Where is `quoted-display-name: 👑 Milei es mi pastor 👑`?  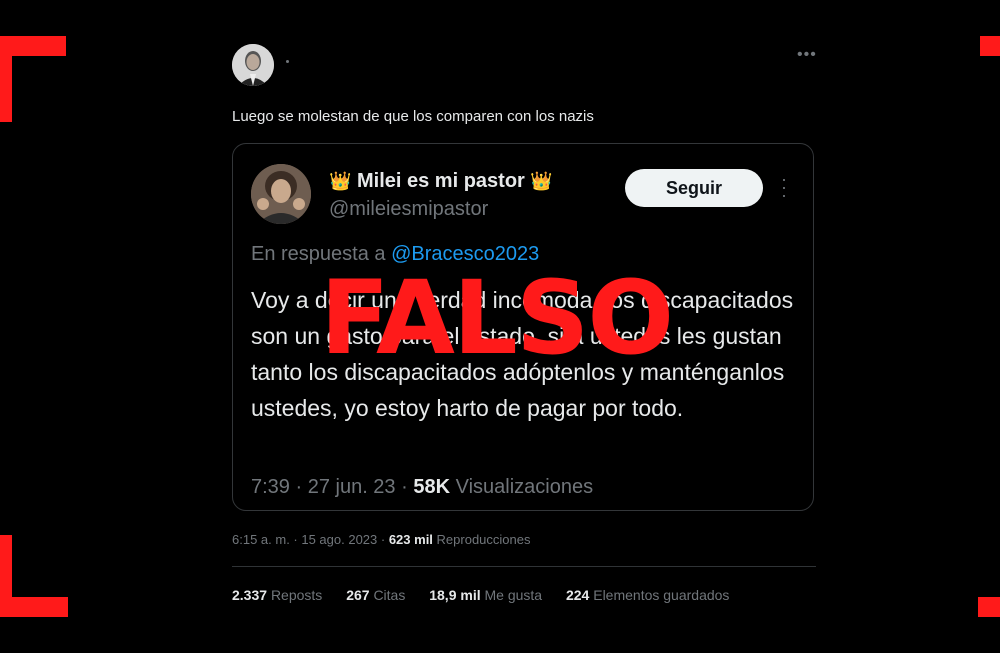 quoted-display-name: 👑 Milei es mi pastor 👑 is located at coordinates (441, 181).